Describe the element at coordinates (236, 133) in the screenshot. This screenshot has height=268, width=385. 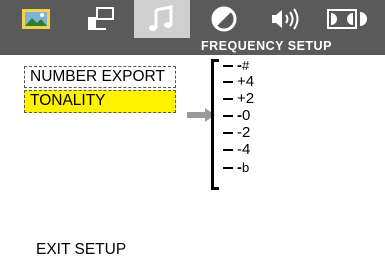
I see `scale-option-minus2: -2` at that location.